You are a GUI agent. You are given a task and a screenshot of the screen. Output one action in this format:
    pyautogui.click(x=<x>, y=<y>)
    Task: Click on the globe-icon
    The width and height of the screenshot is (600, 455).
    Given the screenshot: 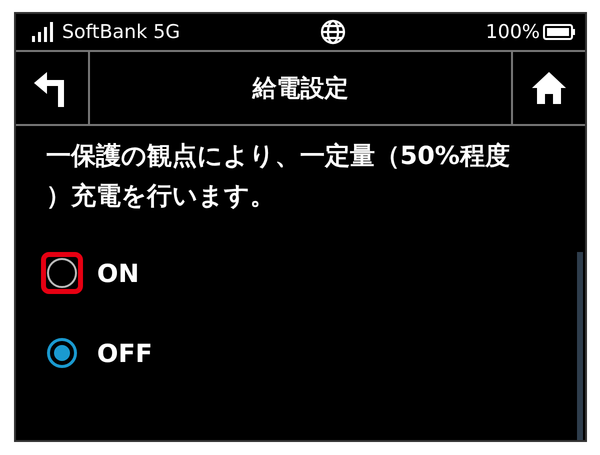 What is the action you would take?
    pyautogui.click(x=333, y=32)
    